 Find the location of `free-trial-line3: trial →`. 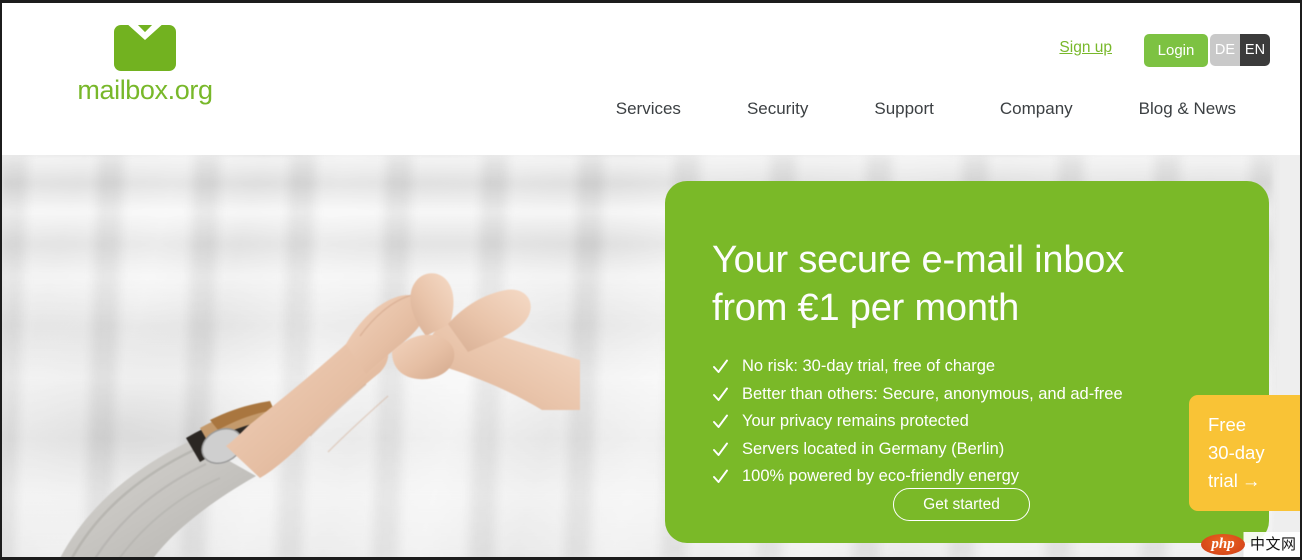

free-trial-line3: trial → is located at coordinates (1254, 481).